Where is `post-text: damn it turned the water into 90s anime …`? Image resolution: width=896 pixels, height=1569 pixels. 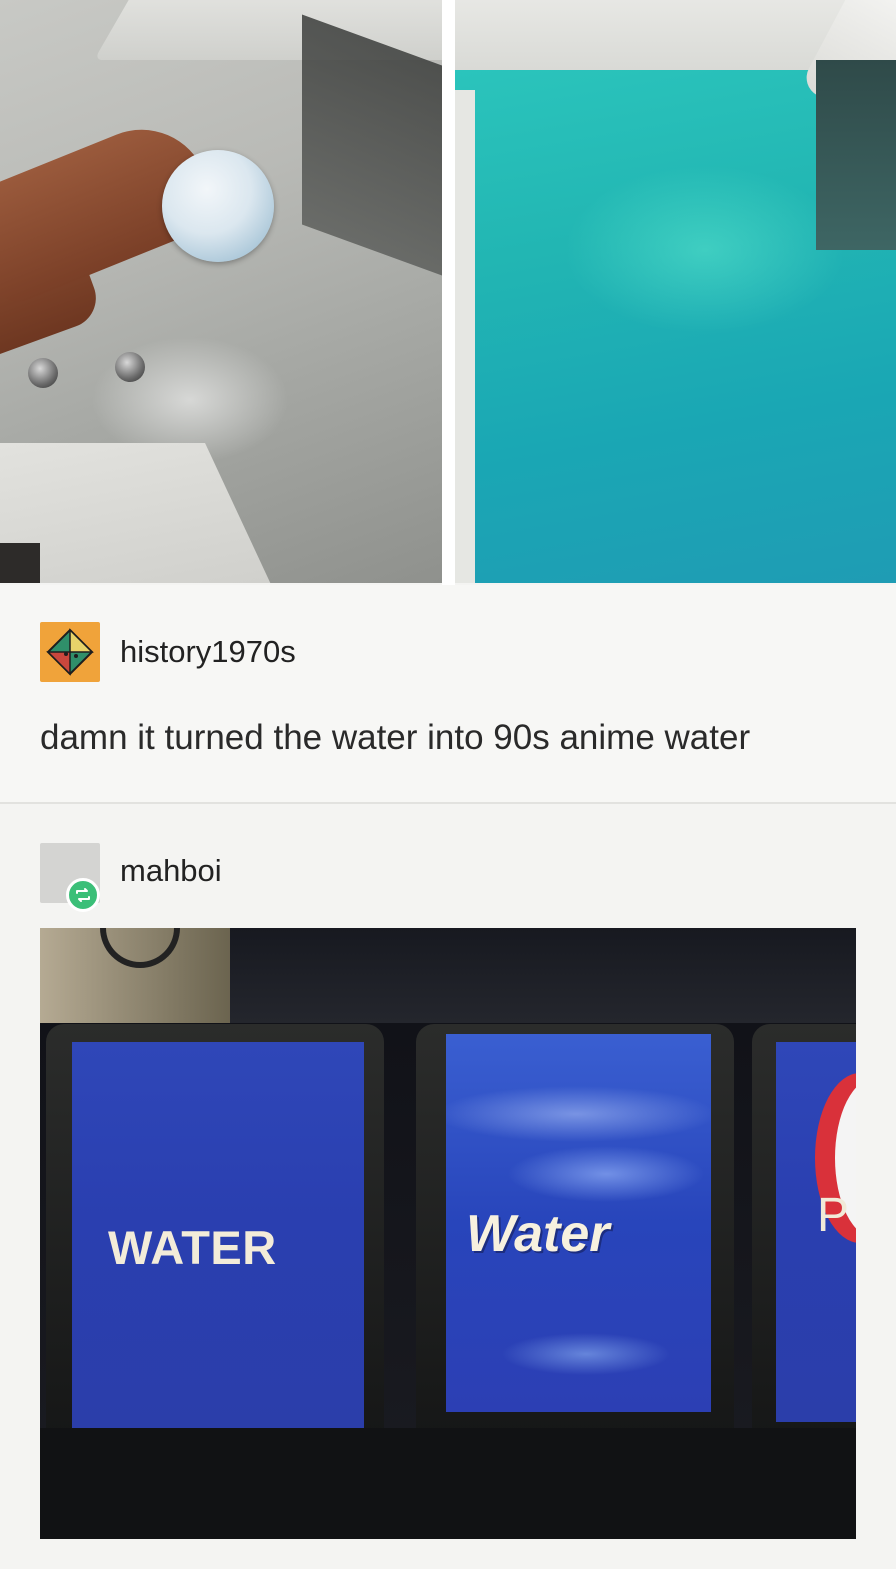
post-text: damn it turned the water into 90s anime … is located at coordinates (395, 737).